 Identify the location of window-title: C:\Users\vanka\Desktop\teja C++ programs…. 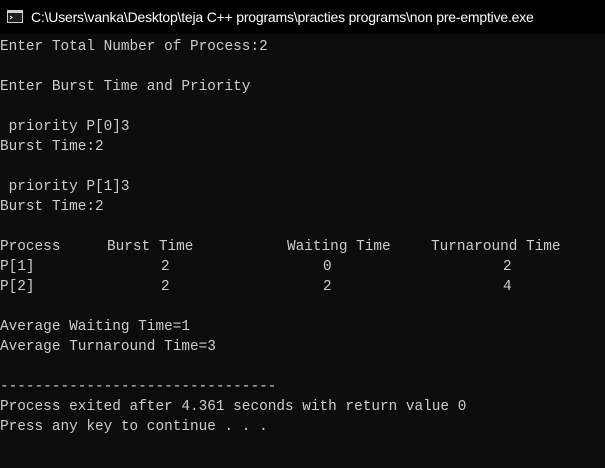
(282, 17).